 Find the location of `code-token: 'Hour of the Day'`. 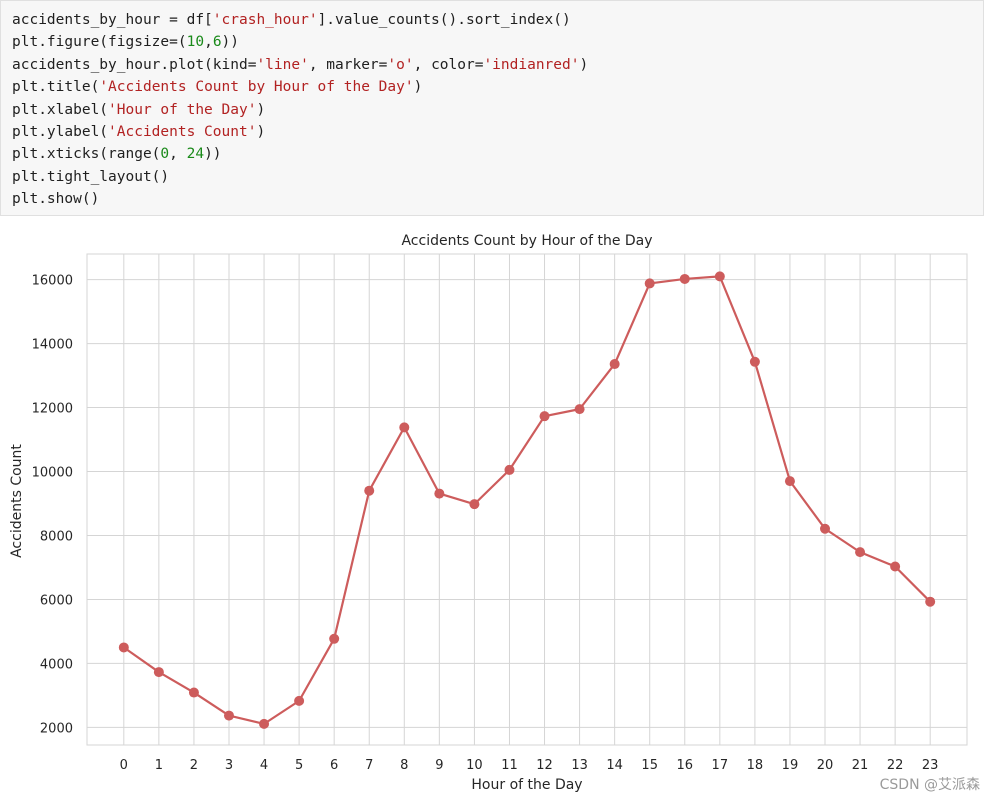

code-token: 'Hour of the Day' is located at coordinates (182, 109).